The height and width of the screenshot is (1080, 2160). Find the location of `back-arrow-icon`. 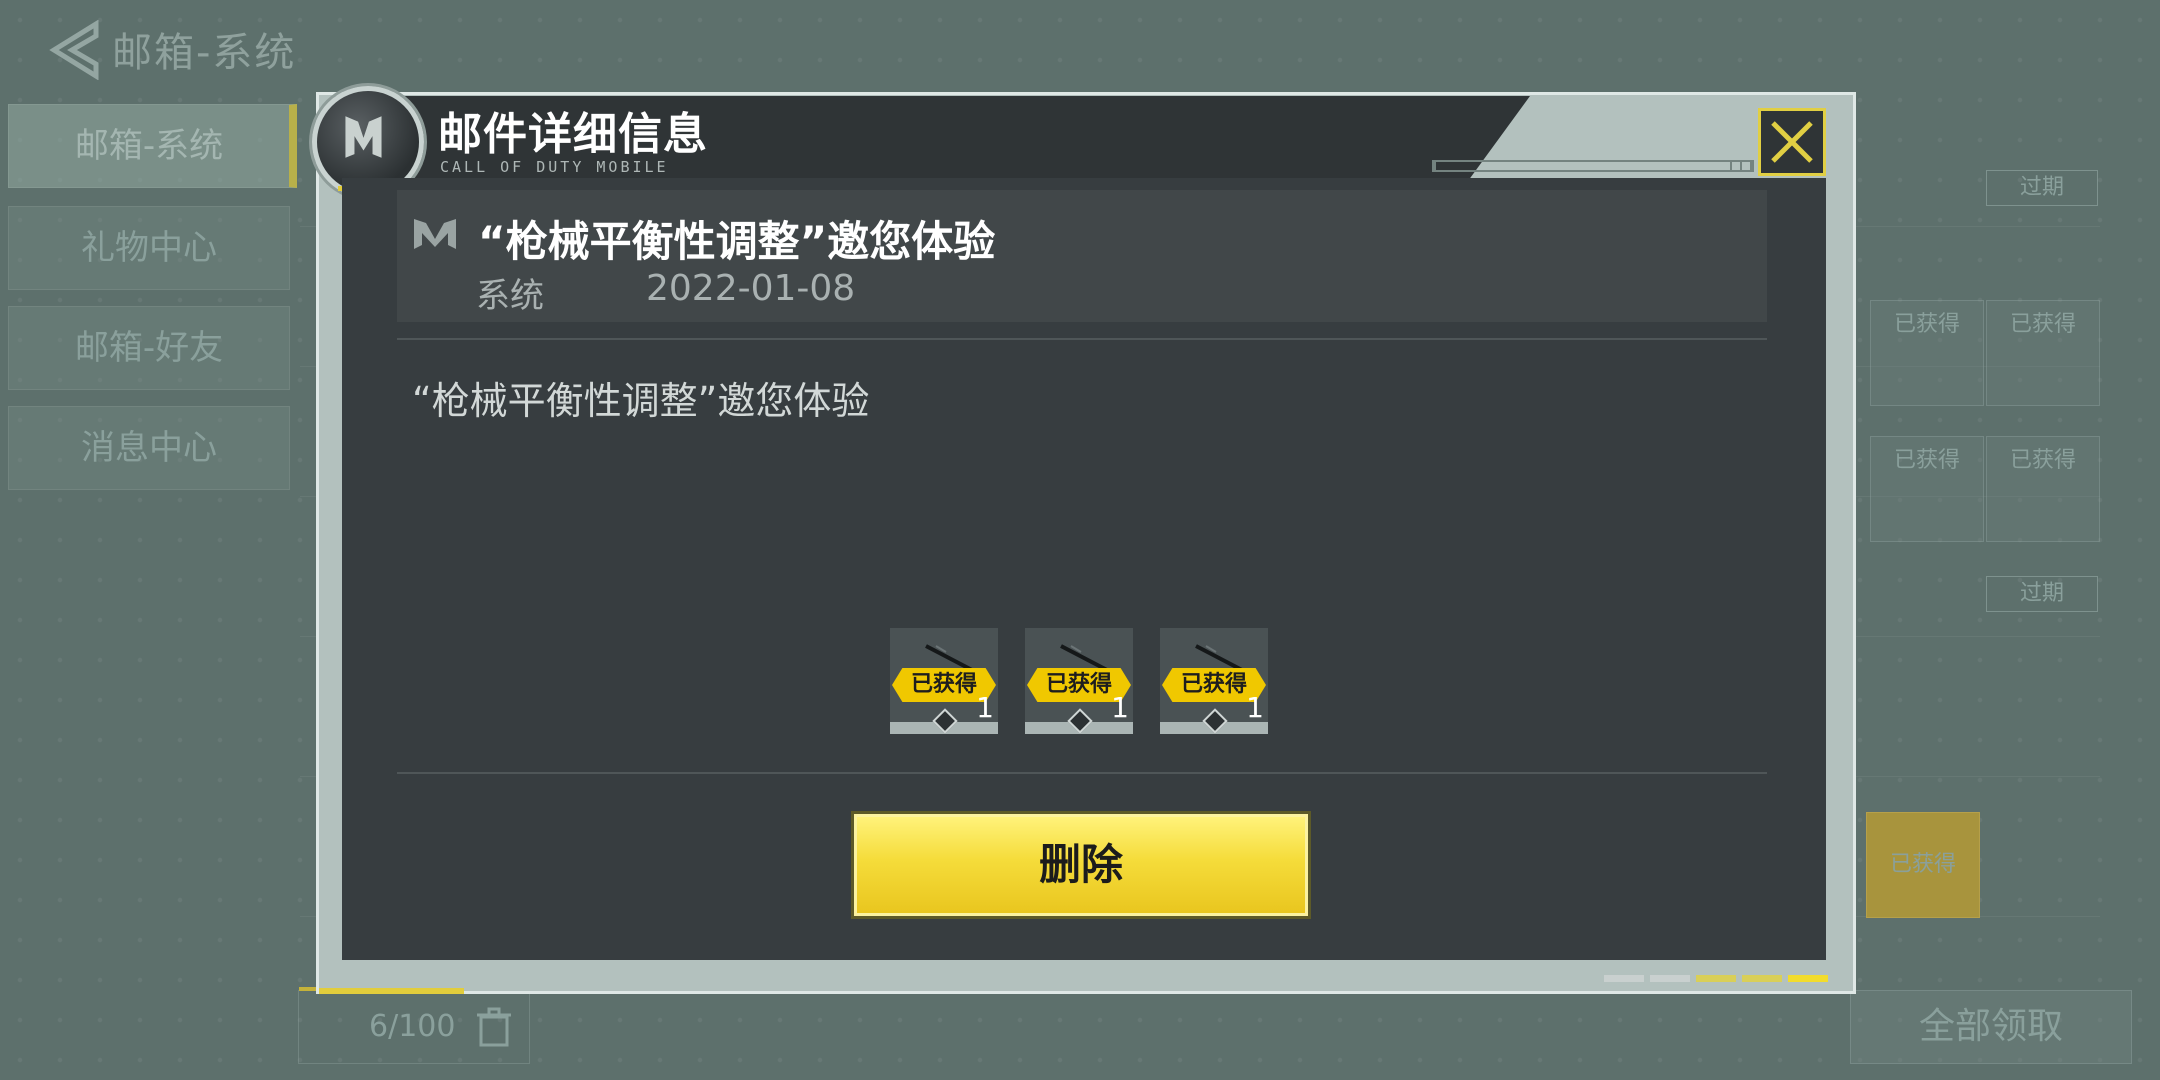

back-arrow-icon is located at coordinates (74, 50).